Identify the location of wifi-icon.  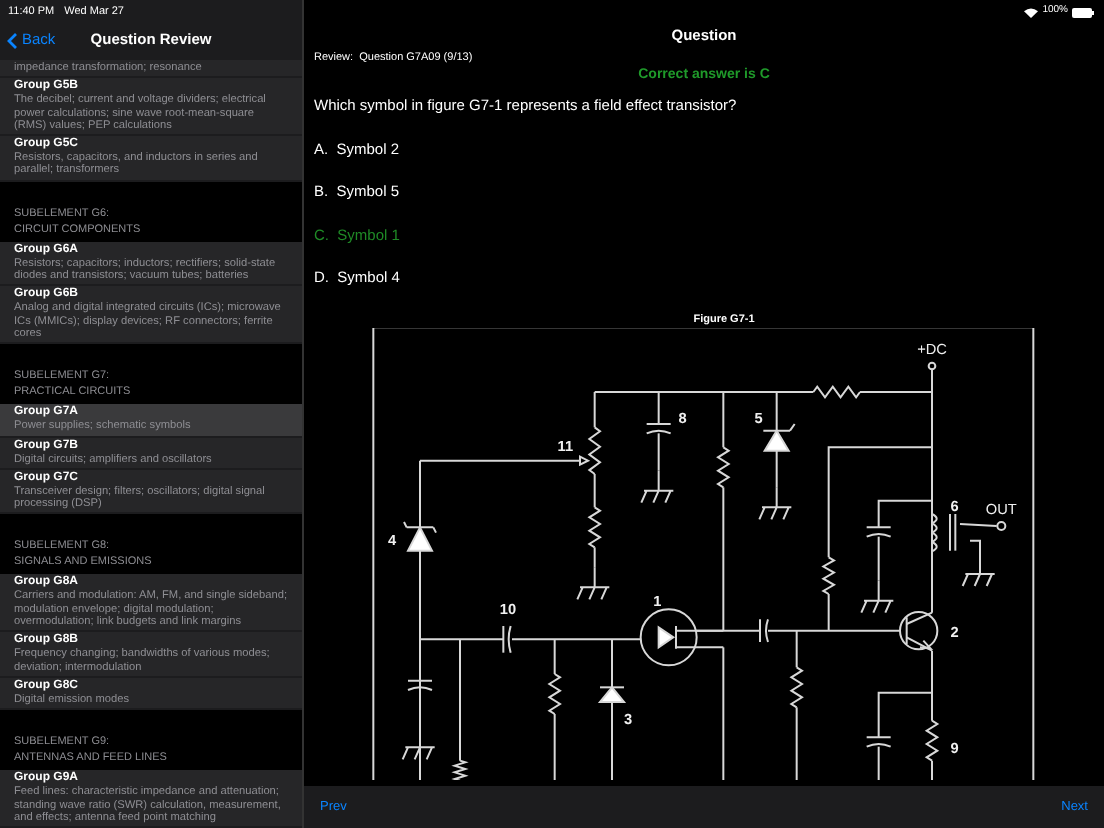
(1031, 12).